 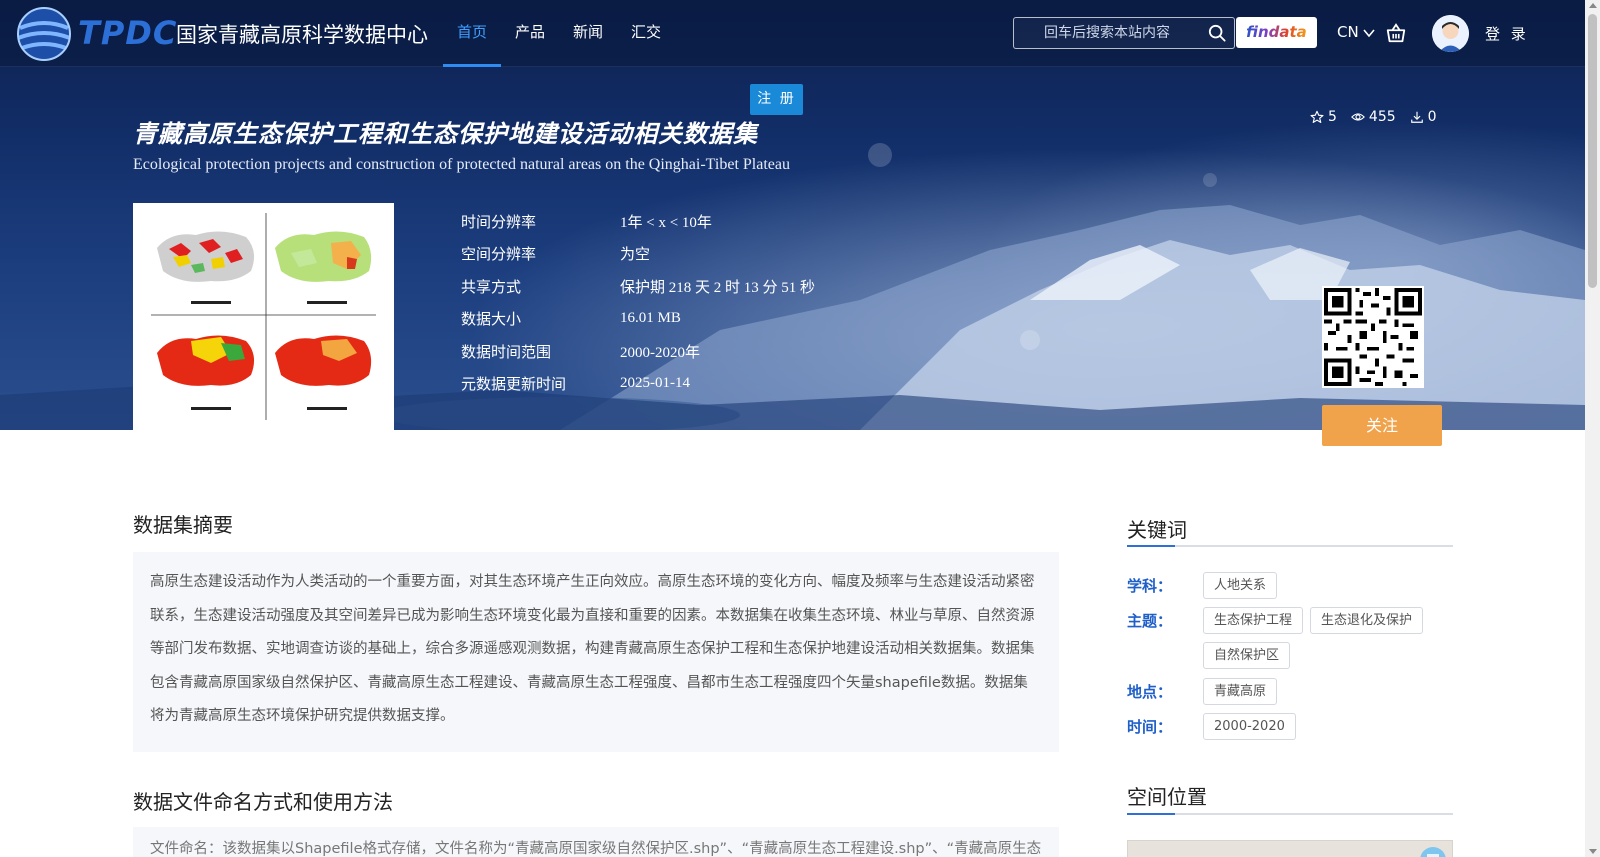 What do you see at coordinates (1290, 546) in the screenshot?
I see `keywords-divider` at bounding box center [1290, 546].